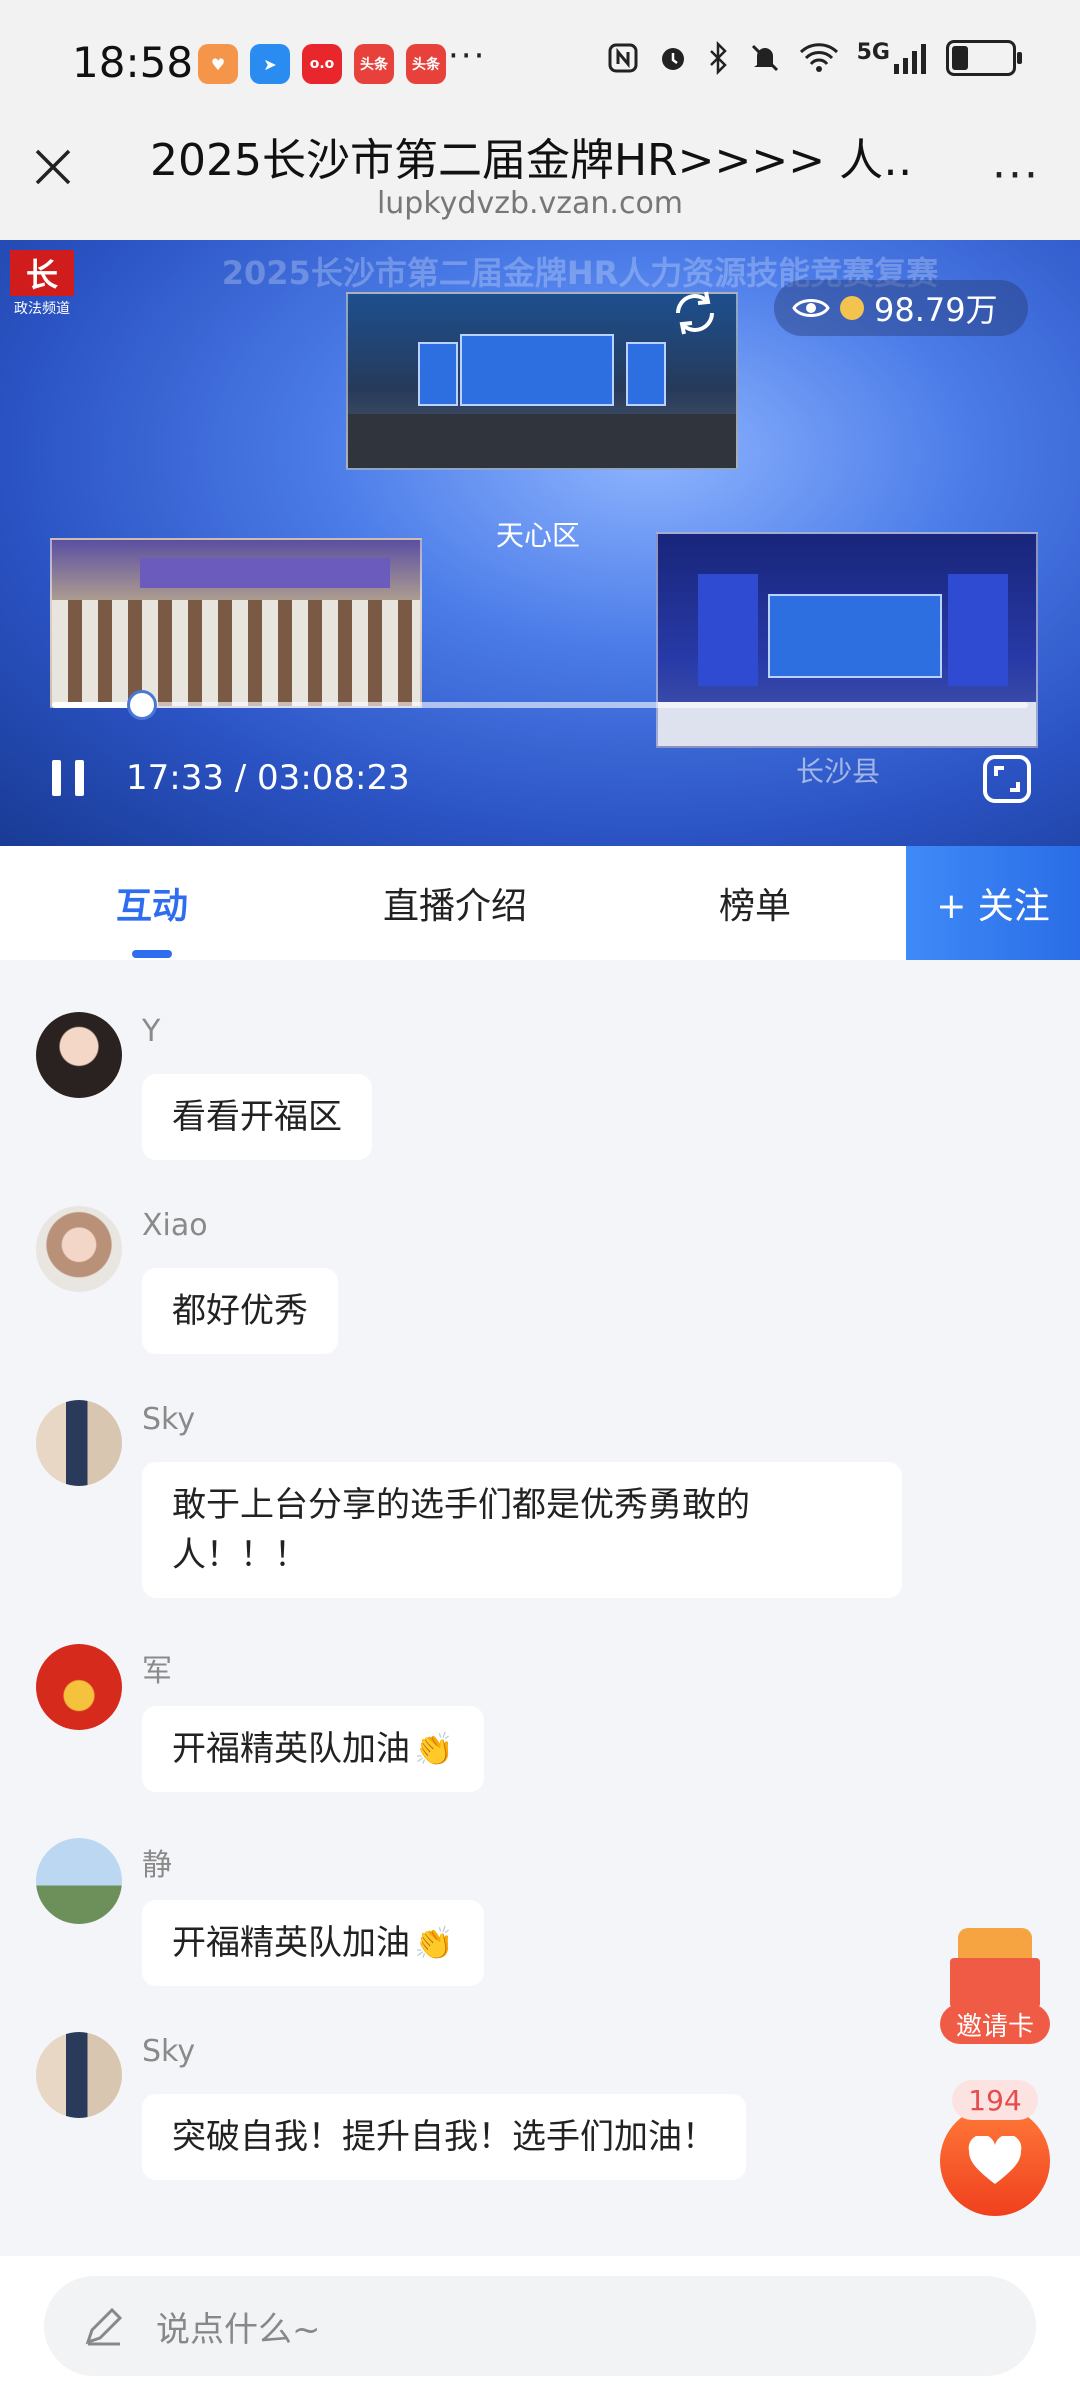  I want to click on nfc-icon, so click(623, 58).